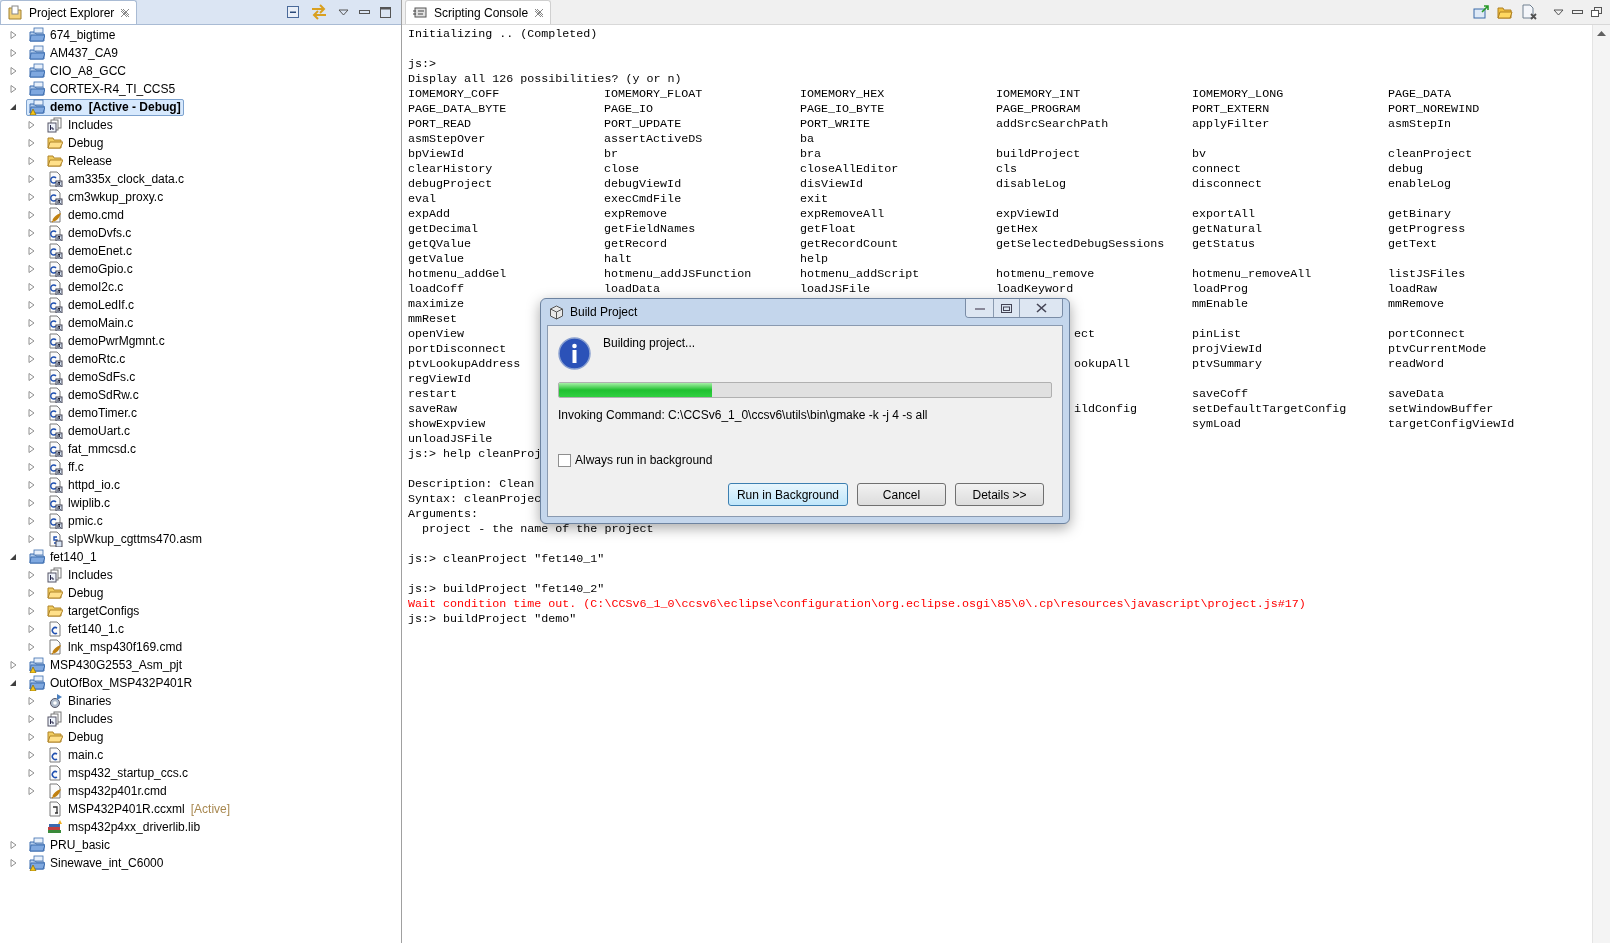 This screenshot has height=943, width=1610. What do you see at coordinates (999, 494) in the screenshot?
I see `dialog-button: Details >>` at bounding box center [999, 494].